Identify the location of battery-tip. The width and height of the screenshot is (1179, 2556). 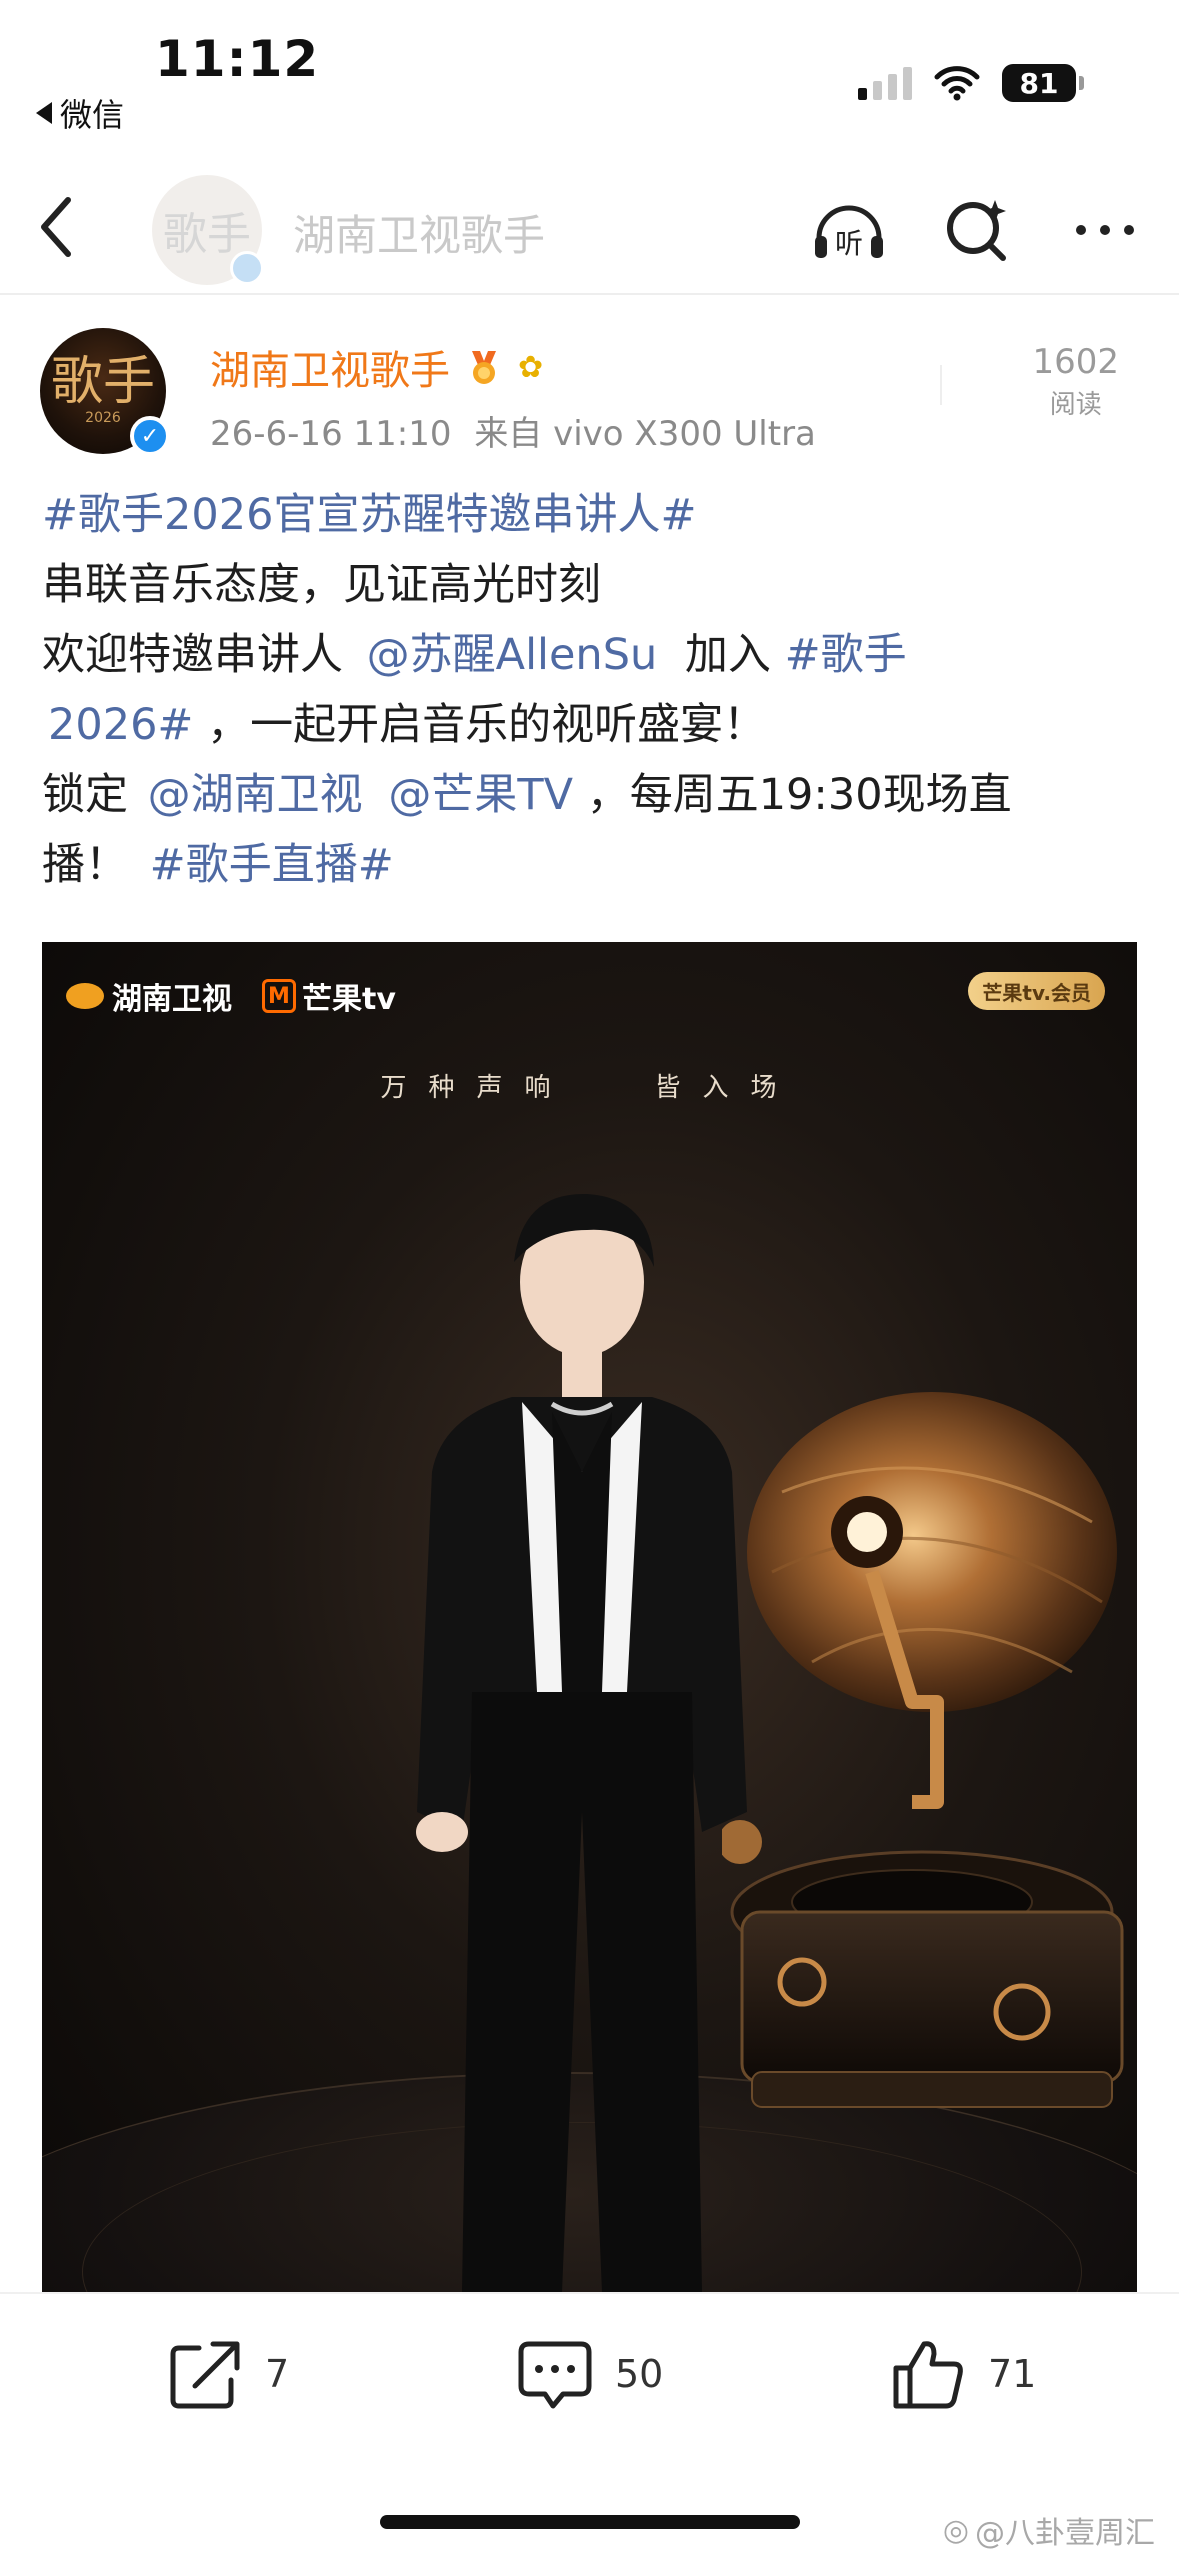
(1081, 83).